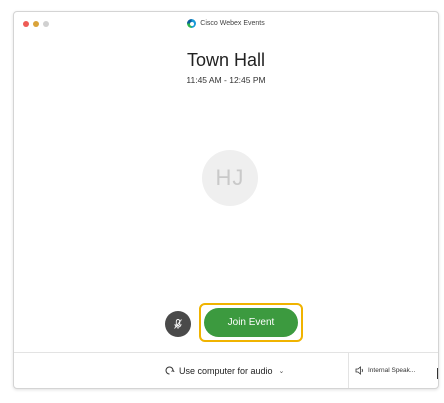 This screenshot has height=403, width=444. What do you see at coordinates (170, 370) in the screenshot?
I see `audio-connect-icon` at bounding box center [170, 370].